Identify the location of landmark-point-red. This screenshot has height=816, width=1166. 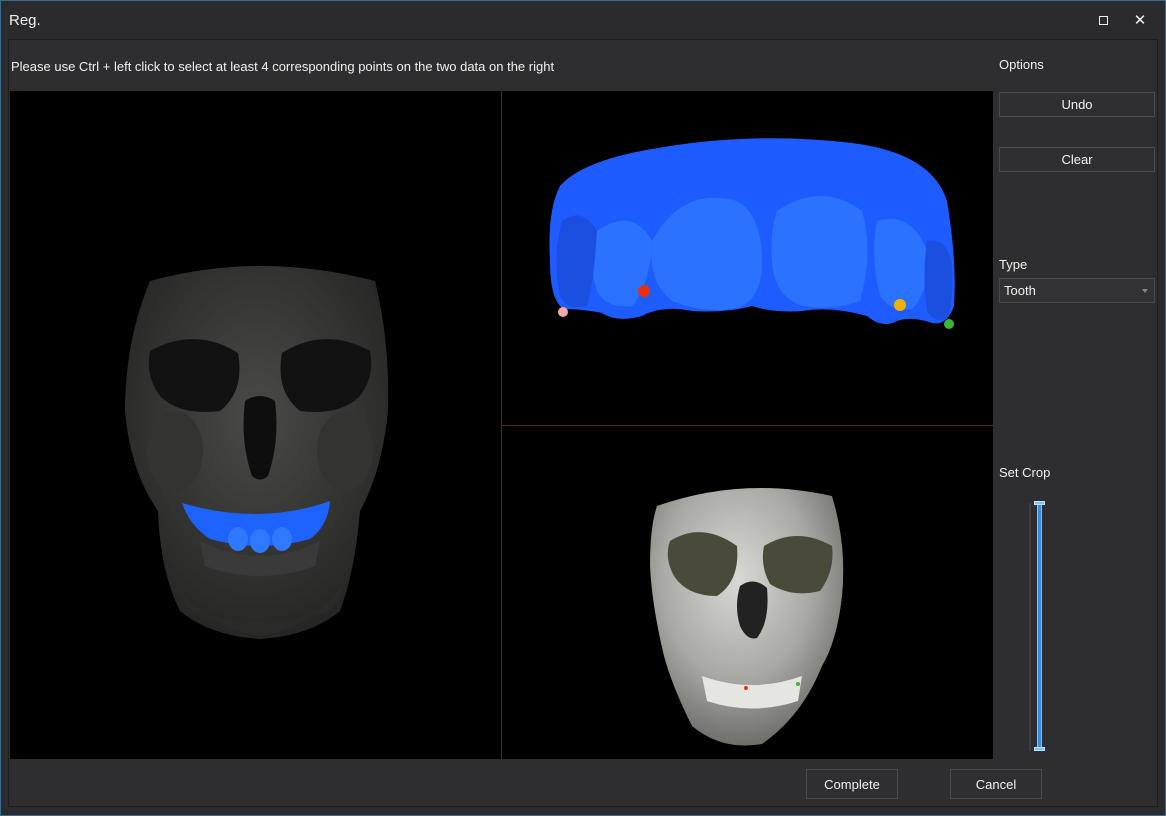
(644, 291).